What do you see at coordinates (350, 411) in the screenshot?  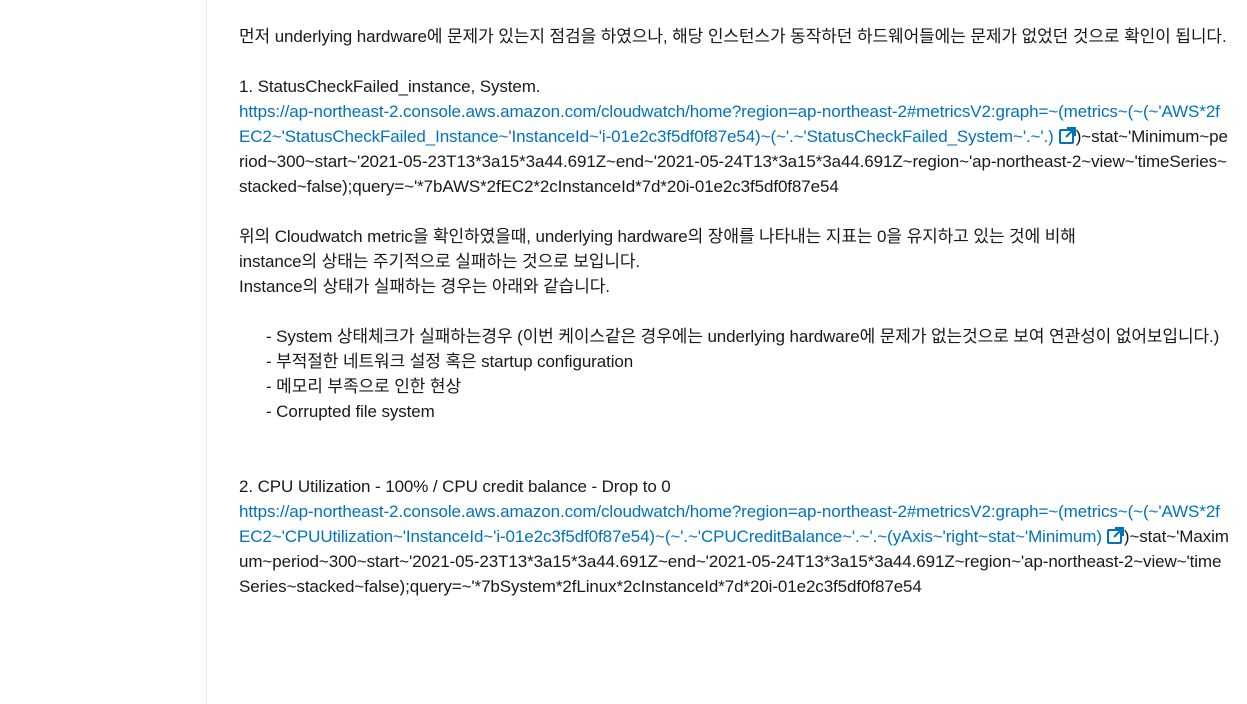 I see `bullet-4: - Corrupted file system` at bounding box center [350, 411].